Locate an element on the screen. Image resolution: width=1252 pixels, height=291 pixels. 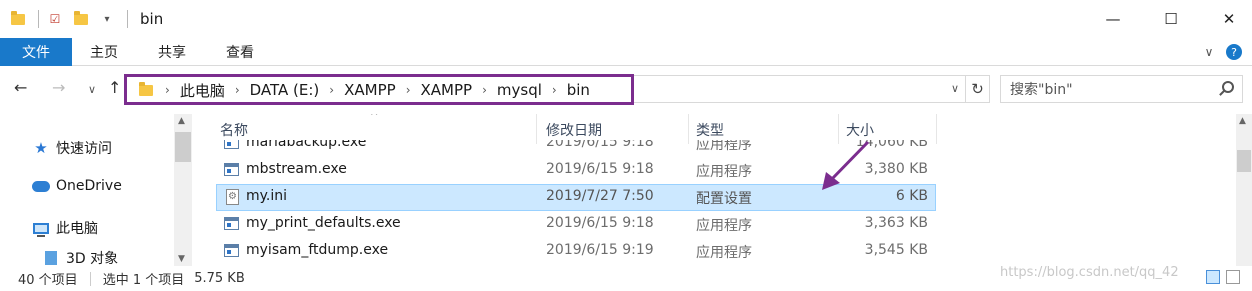
column-type-label: 类型 is located at coordinates (710, 130).